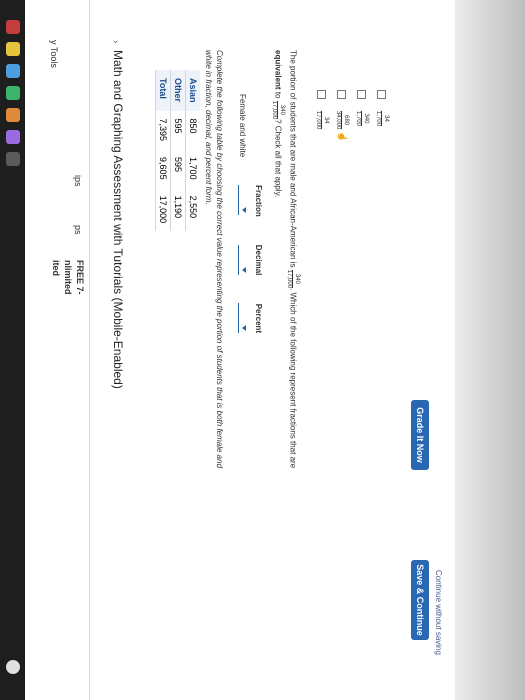  I want to click on screen-glare, so click(490, 350).